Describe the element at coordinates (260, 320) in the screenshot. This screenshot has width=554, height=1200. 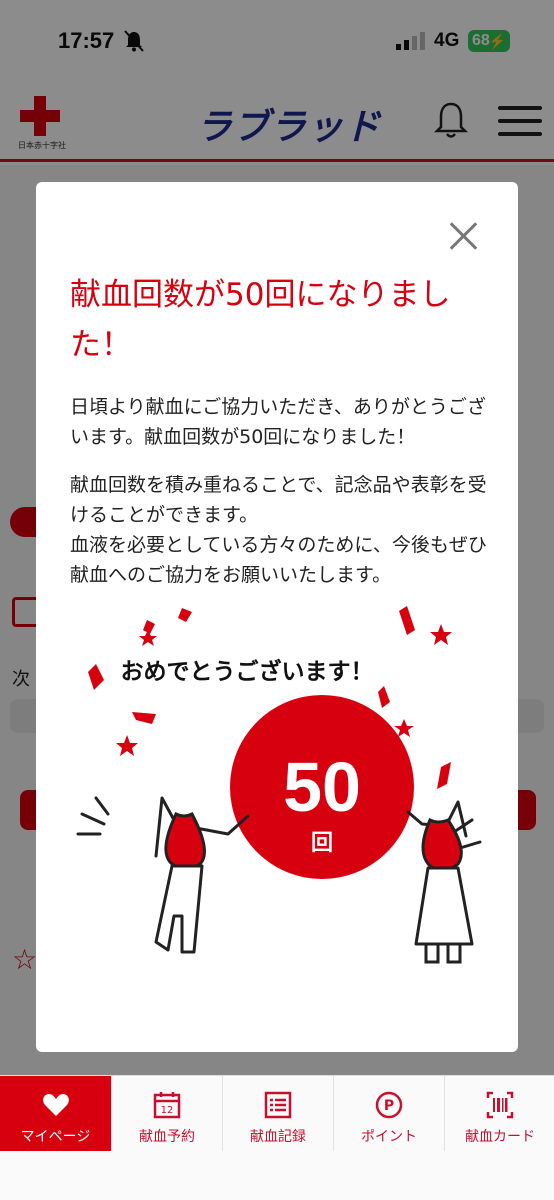
I see `modal-title: 献血回数が50回になりました！` at that location.